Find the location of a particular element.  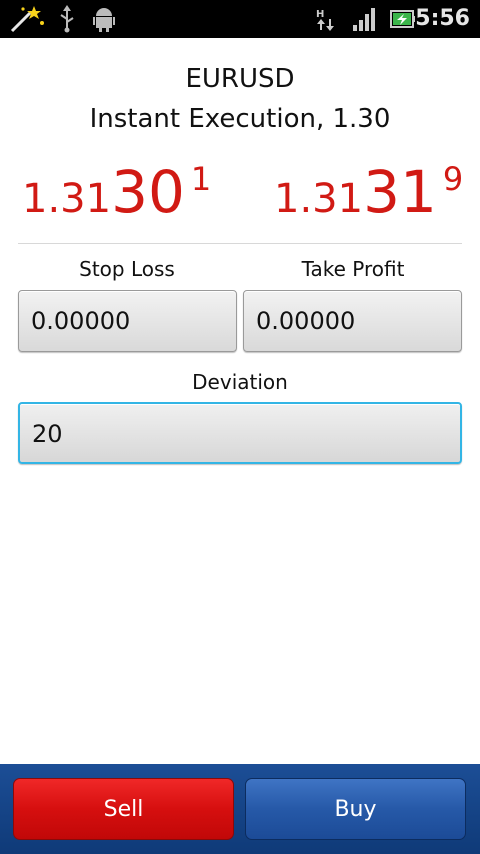

ask-price: 1.3131 9 is located at coordinates (368, 192).